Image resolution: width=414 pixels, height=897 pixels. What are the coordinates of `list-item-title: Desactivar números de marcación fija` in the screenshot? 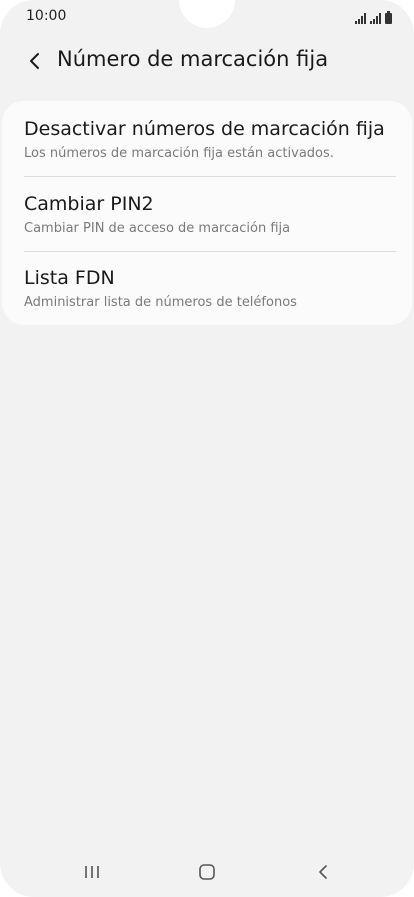 It's located at (204, 129).